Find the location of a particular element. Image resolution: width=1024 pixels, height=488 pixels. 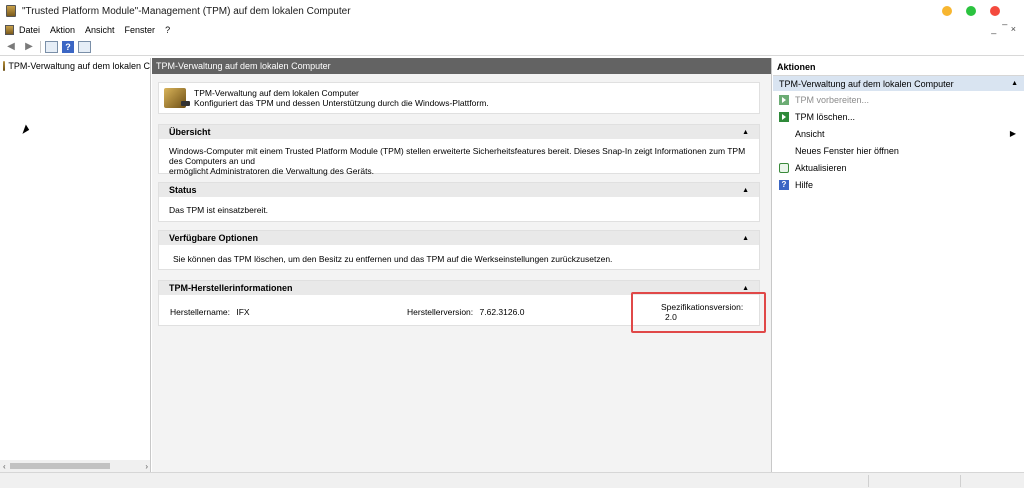

vendor-name: Herstellername: IFX is located at coordinates (210, 312).